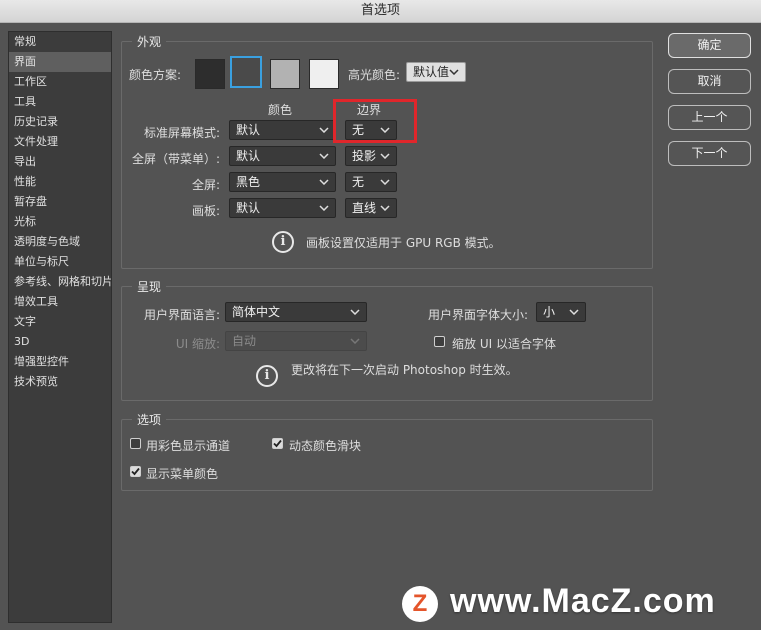  What do you see at coordinates (60, 162) in the screenshot?
I see `sidebar-item-export: 导出` at bounding box center [60, 162].